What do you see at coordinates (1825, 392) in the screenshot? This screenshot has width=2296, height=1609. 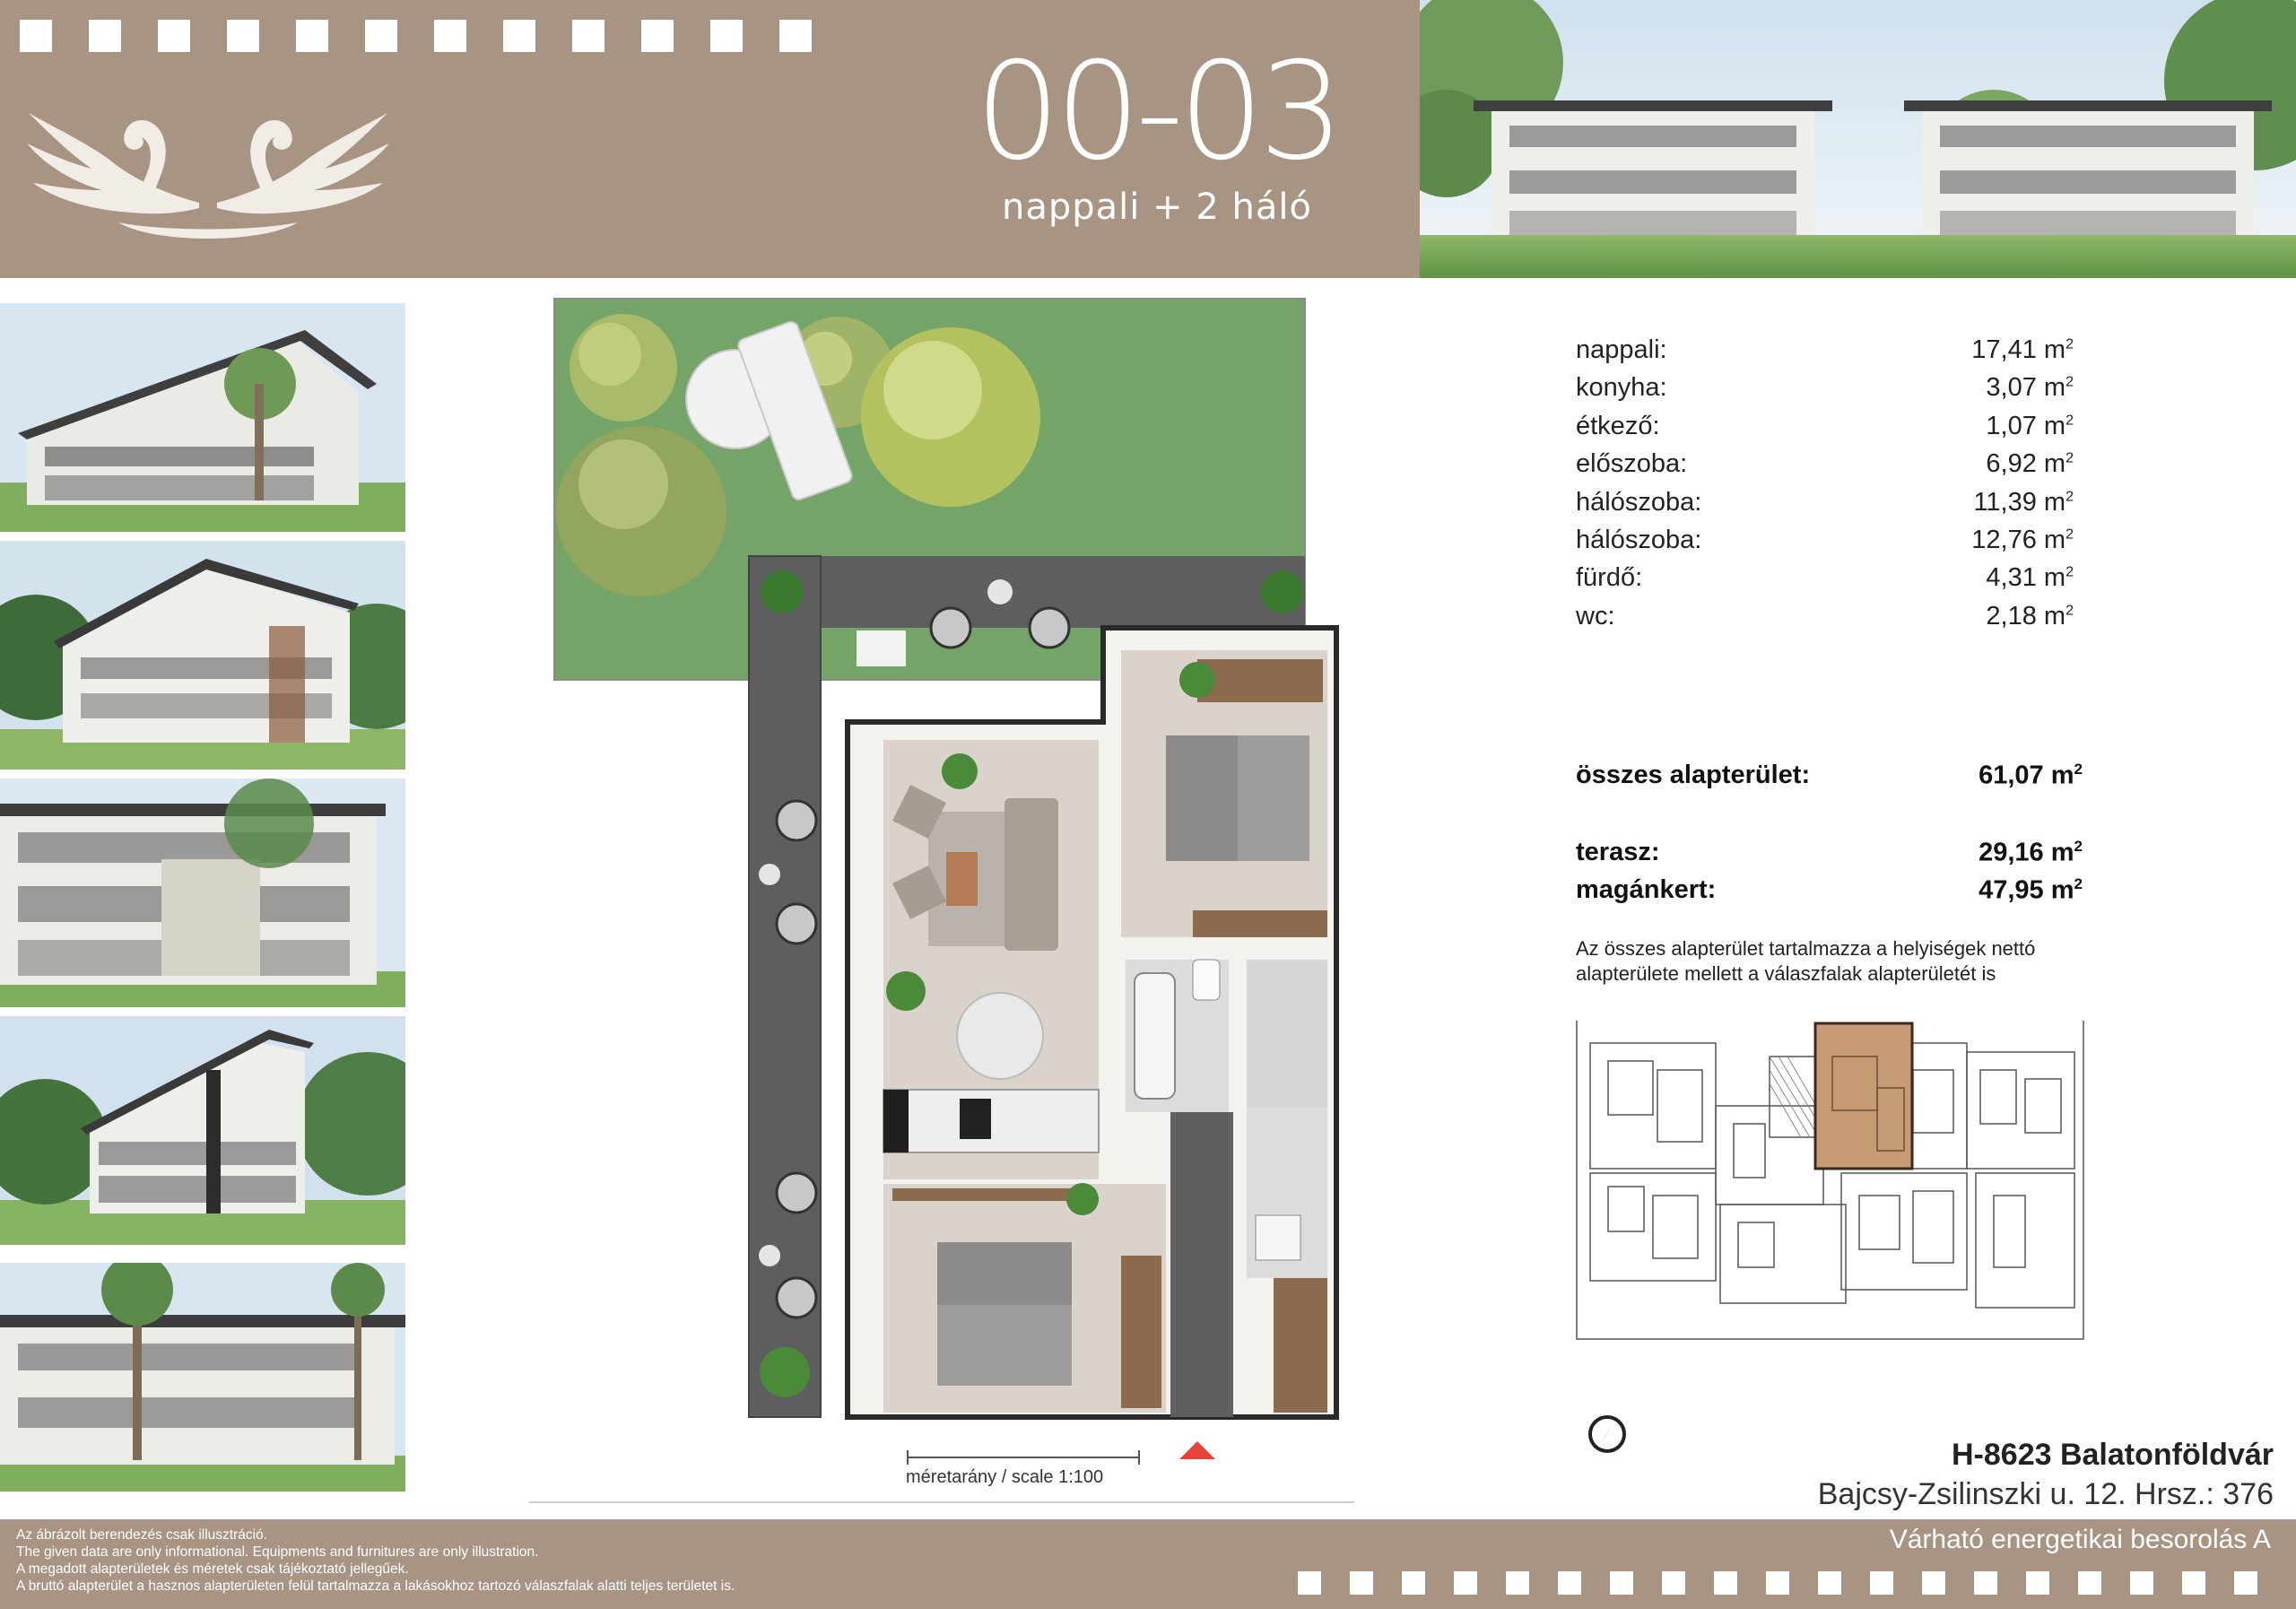 I see `room-row: konyha: 3,07 m2` at bounding box center [1825, 392].